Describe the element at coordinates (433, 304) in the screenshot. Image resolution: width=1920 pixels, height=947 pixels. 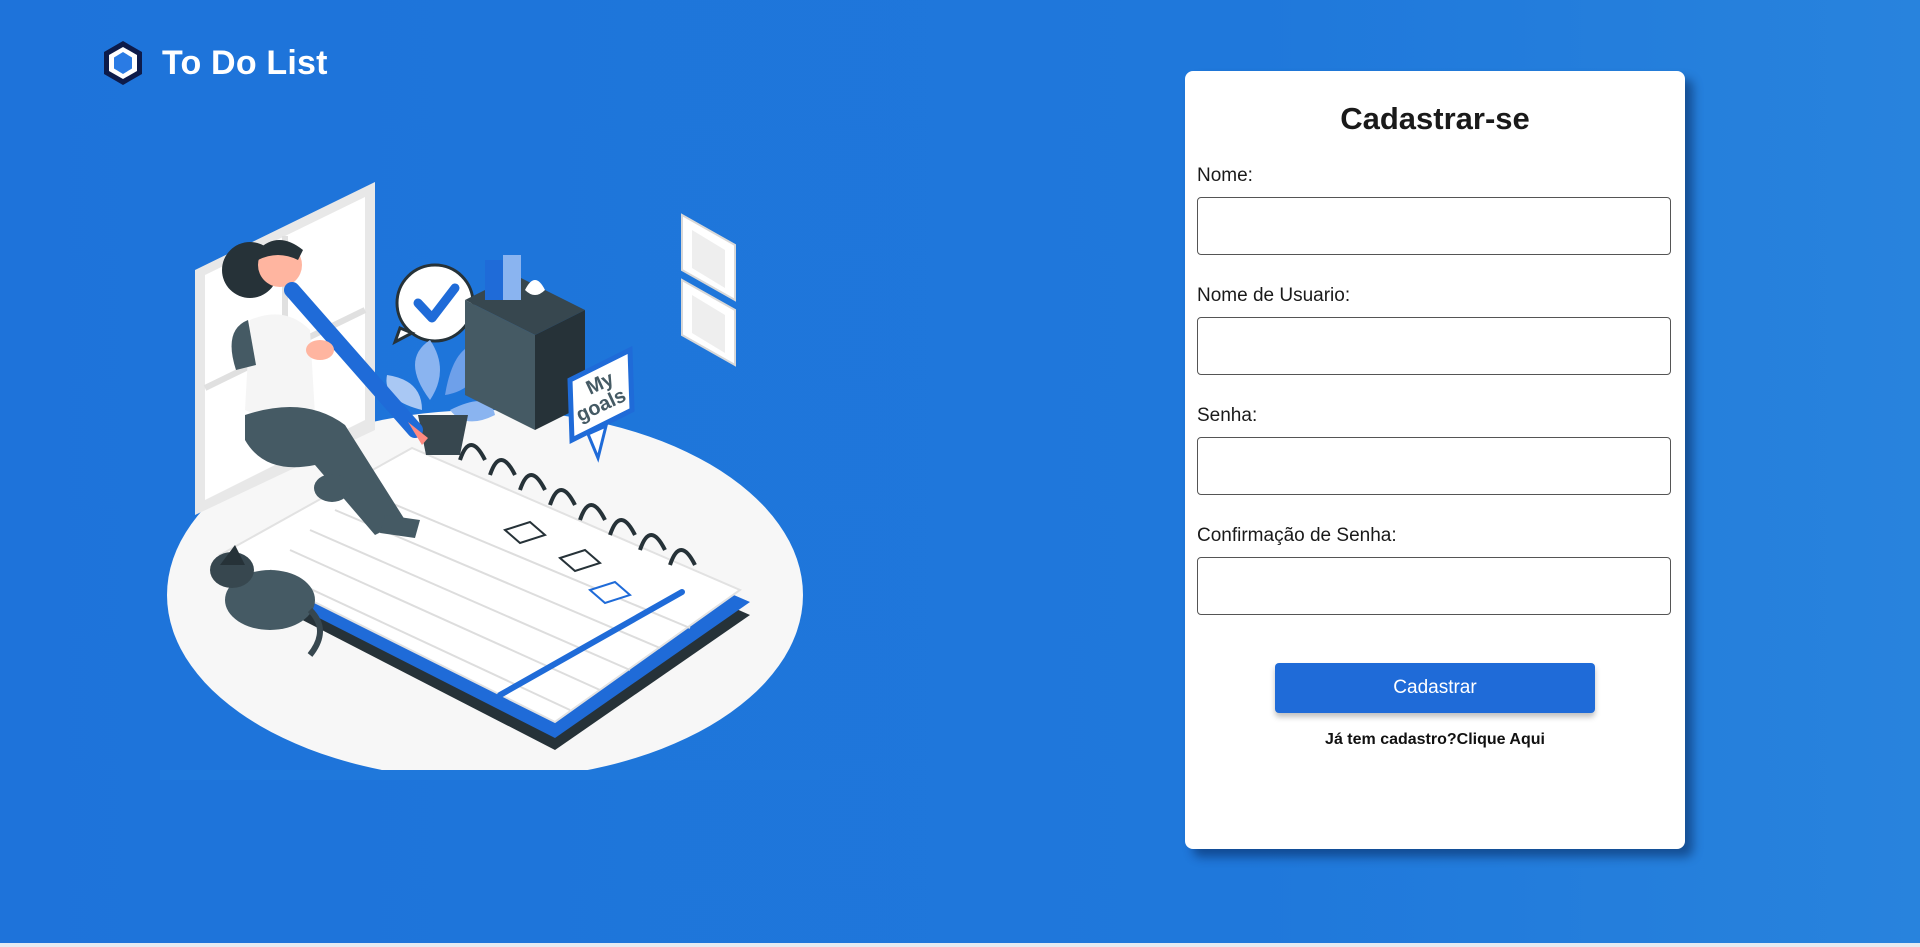
I see `check-bubble` at that location.